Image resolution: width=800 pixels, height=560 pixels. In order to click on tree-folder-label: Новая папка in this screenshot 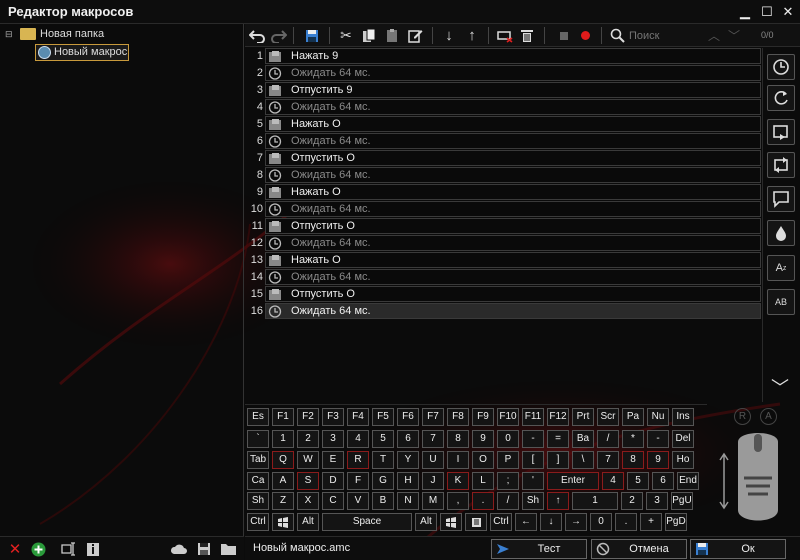, I will do `click(72, 34)`.